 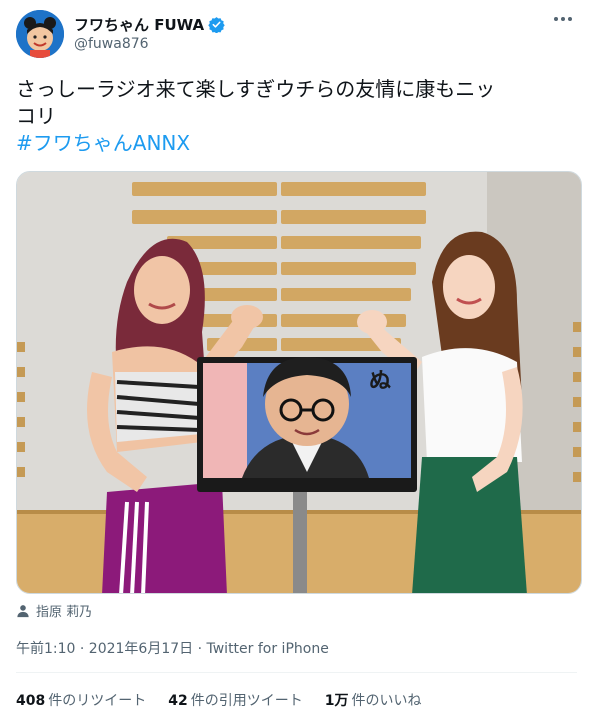 I want to click on tweet-text-line: コリ, so click(x=36, y=116).